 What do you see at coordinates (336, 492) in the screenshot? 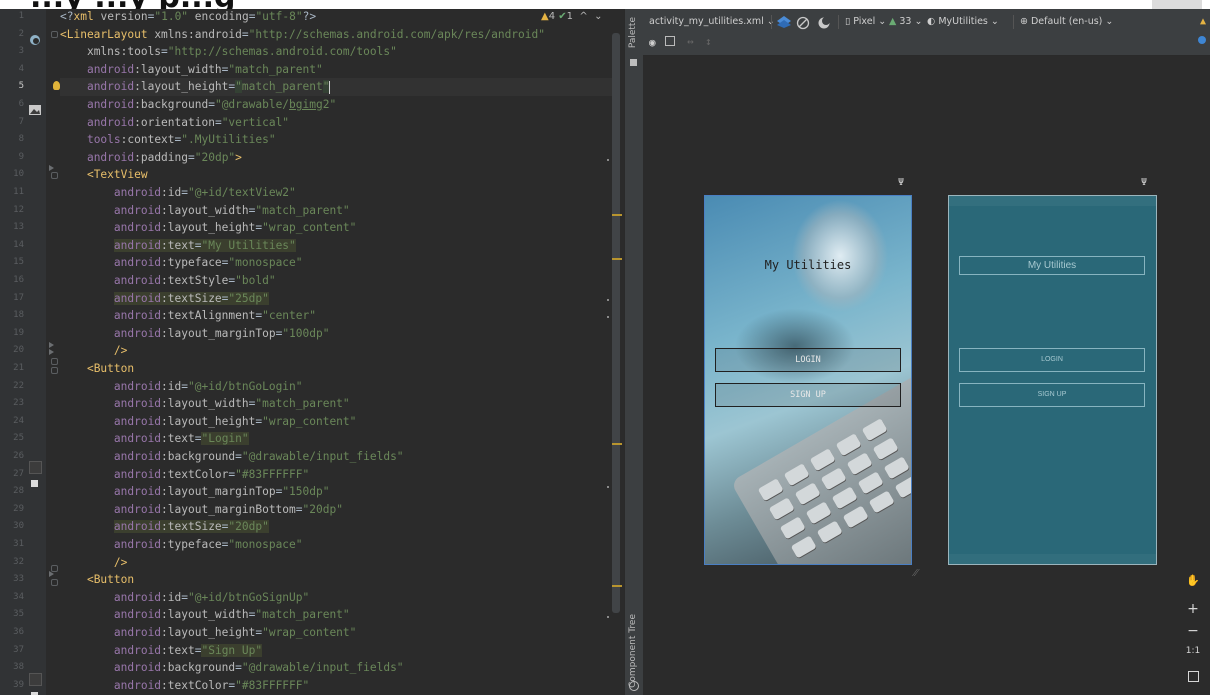
I see `code-line: android:layout_marginTop="150dp"` at bounding box center [336, 492].